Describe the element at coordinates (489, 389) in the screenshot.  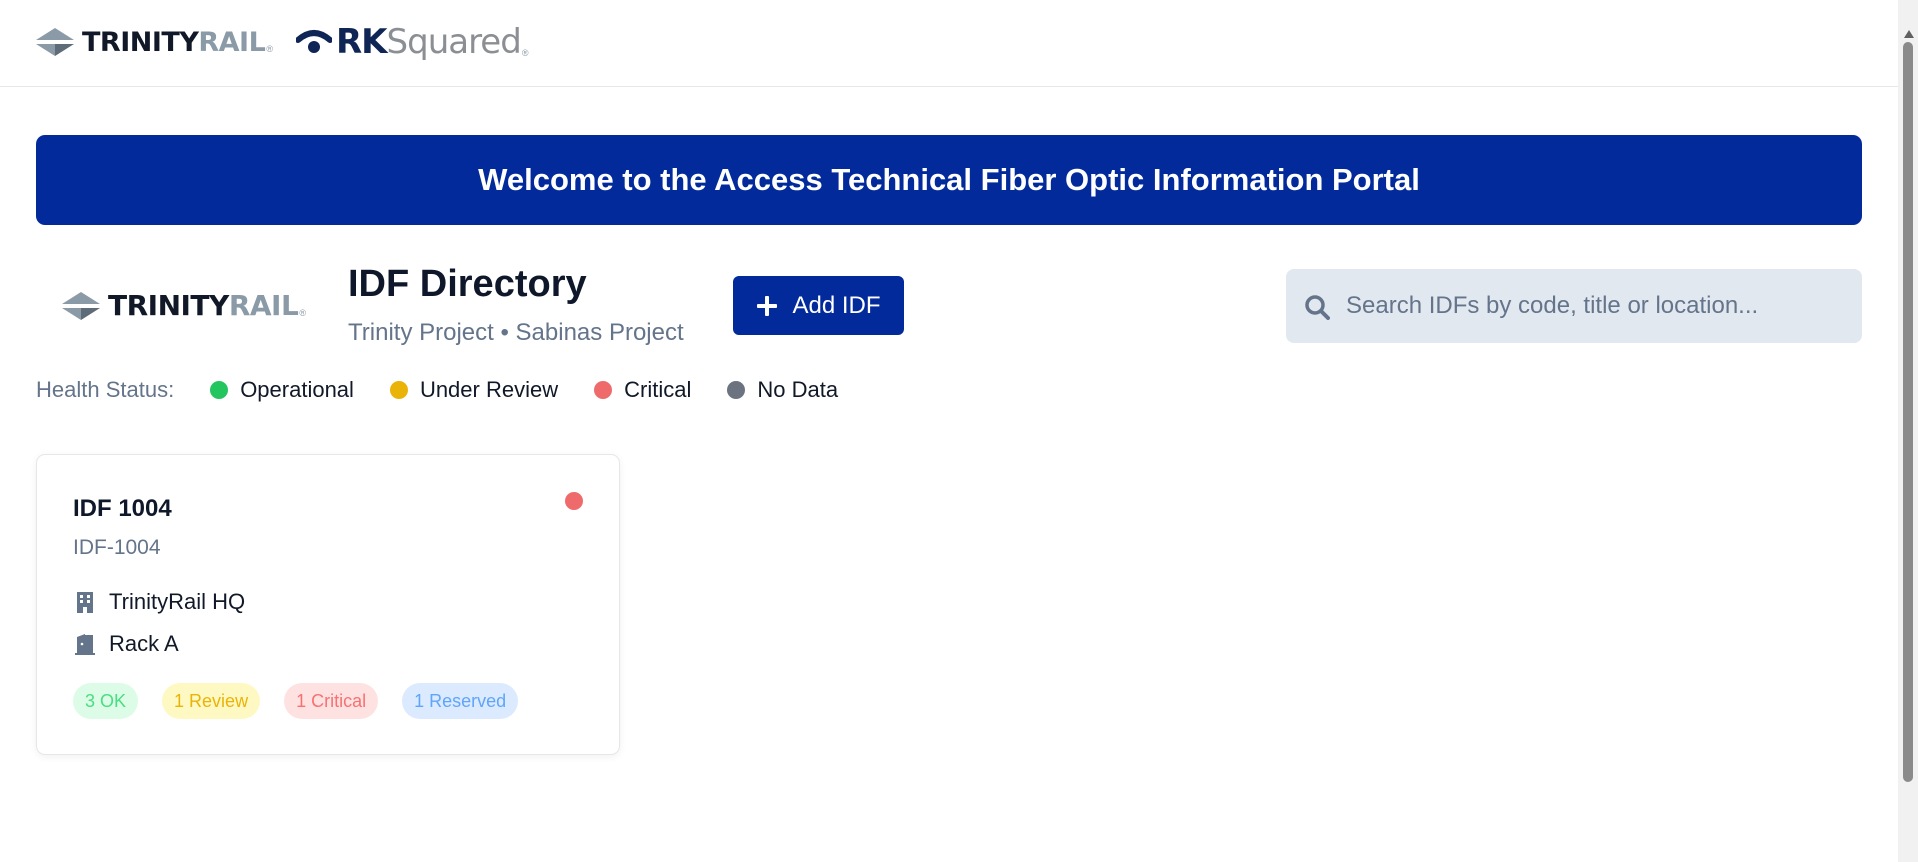
I see `legend-item-label: Under Review` at that location.